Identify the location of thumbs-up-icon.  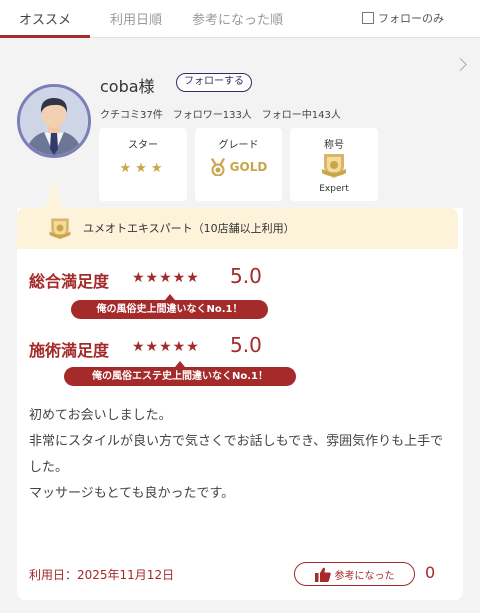
(322, 574).